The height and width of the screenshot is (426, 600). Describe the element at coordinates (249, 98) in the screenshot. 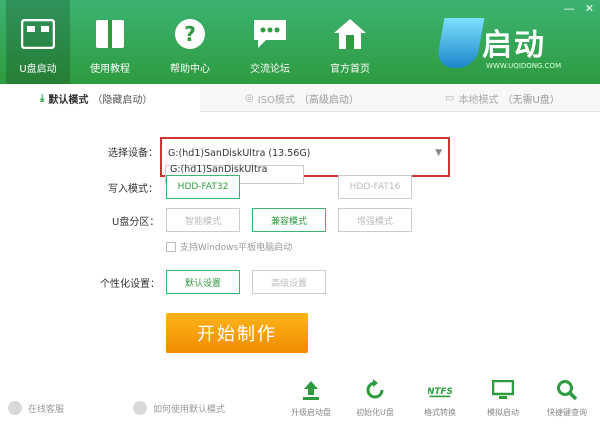

I see `disc-icon: ◎` at that location.